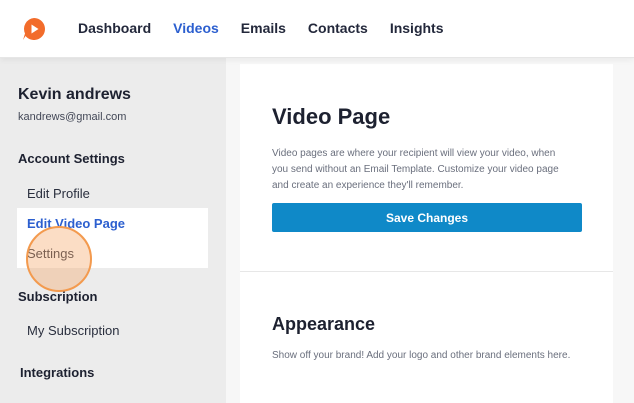 The image size is (634, 403). I want to click on play-bubble-icon, so click(34, 29).